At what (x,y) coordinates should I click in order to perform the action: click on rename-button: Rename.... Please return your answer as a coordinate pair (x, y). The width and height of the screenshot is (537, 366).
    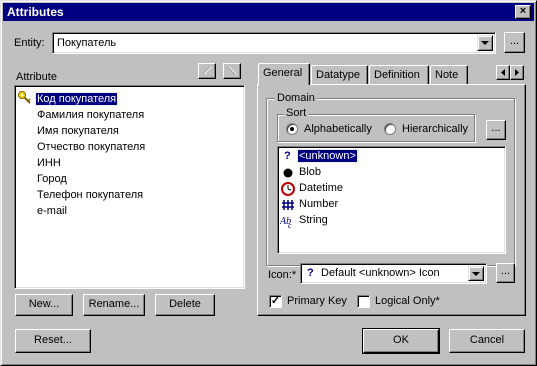
    Looking at the image, I should click on (114, 305).